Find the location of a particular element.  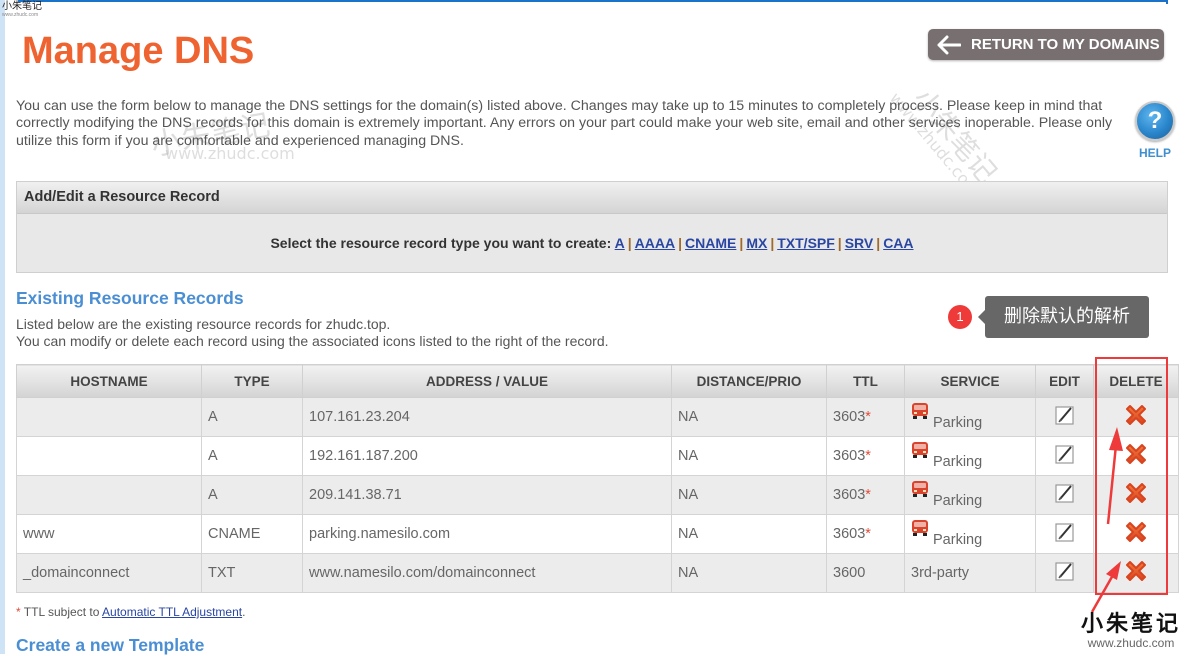

record-type-link-mx: MX is located at coordinates (756, 243).